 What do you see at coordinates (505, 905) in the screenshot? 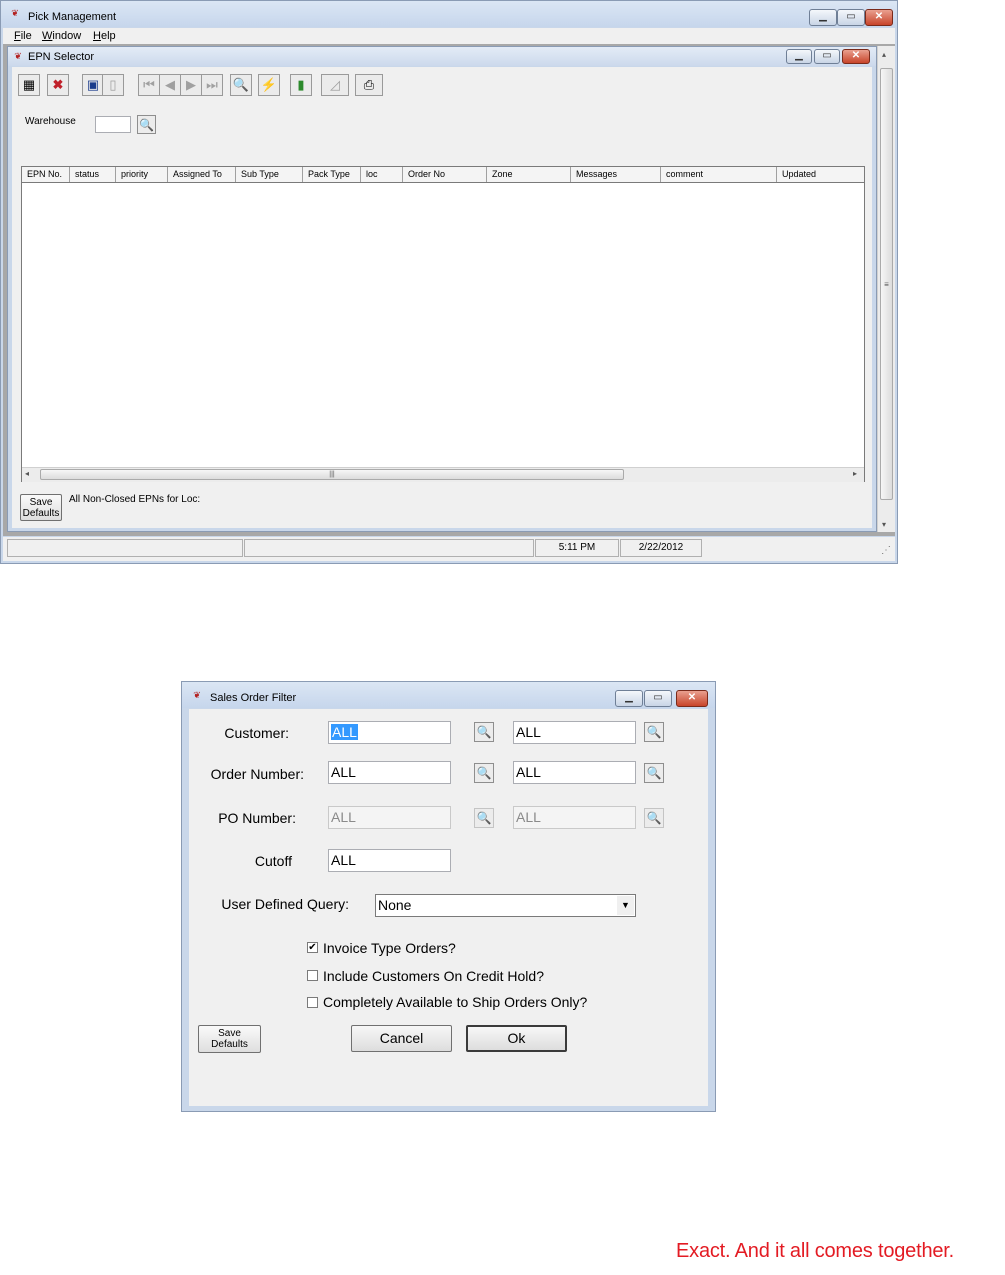
I see `user-query-select: None ▼` at bounding box center [505, 905].